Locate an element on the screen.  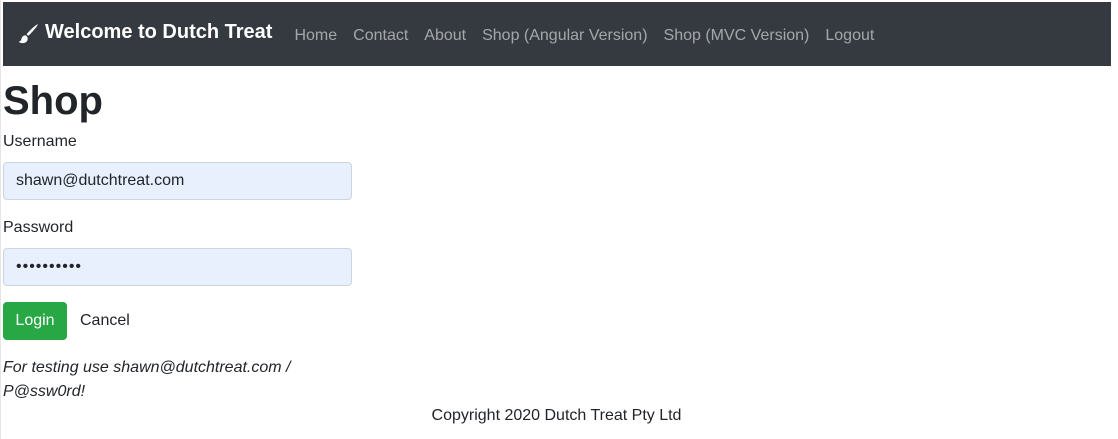
login-button: Login is located at coordinates (35, 321).